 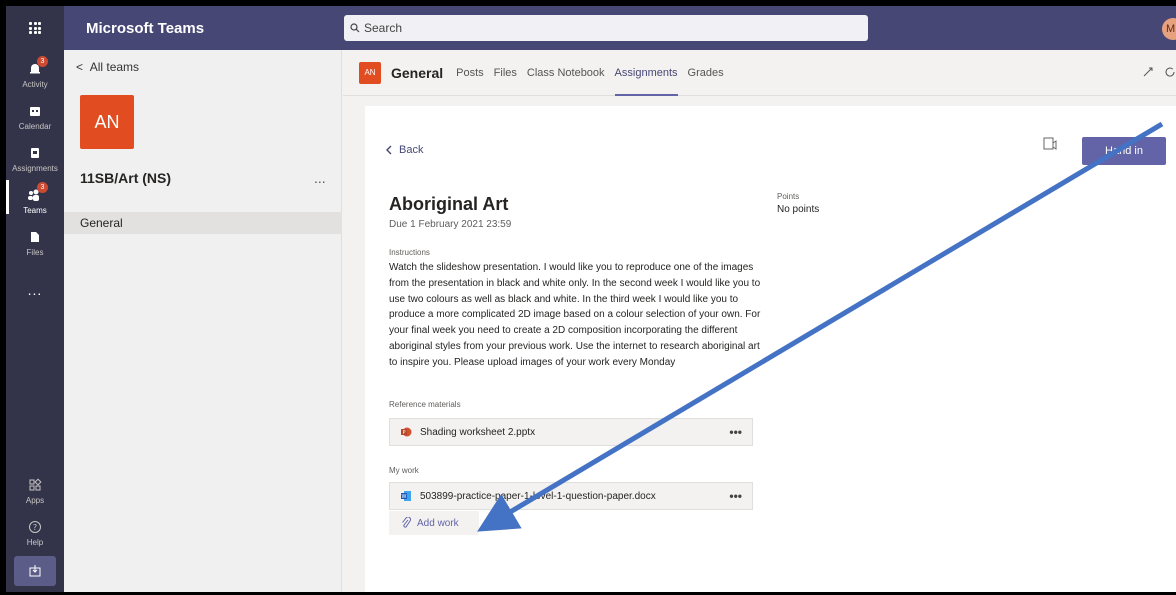 I want to click on tab-posts: Posts, so click(x=470, y=73).